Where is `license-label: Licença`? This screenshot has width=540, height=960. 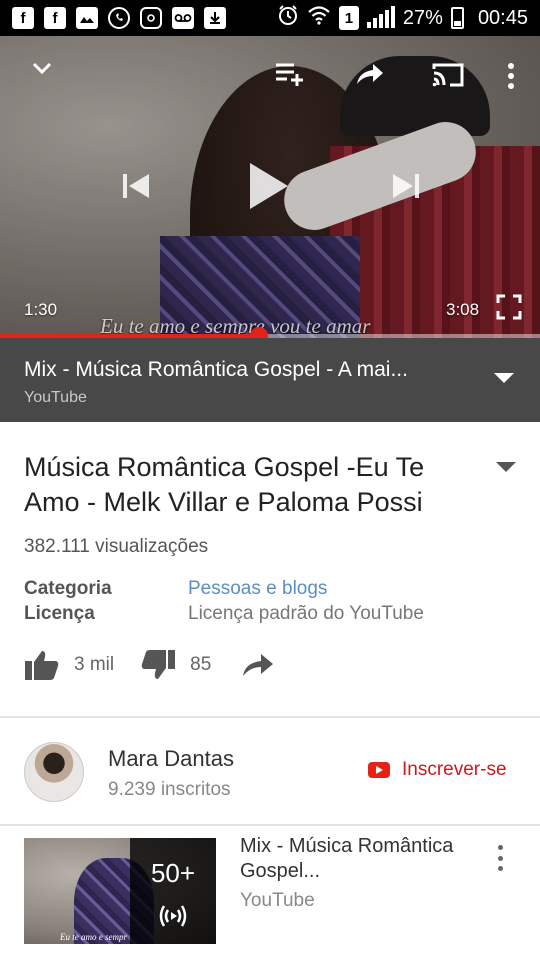 license-label: Licença is located at coordinates (59, 613).